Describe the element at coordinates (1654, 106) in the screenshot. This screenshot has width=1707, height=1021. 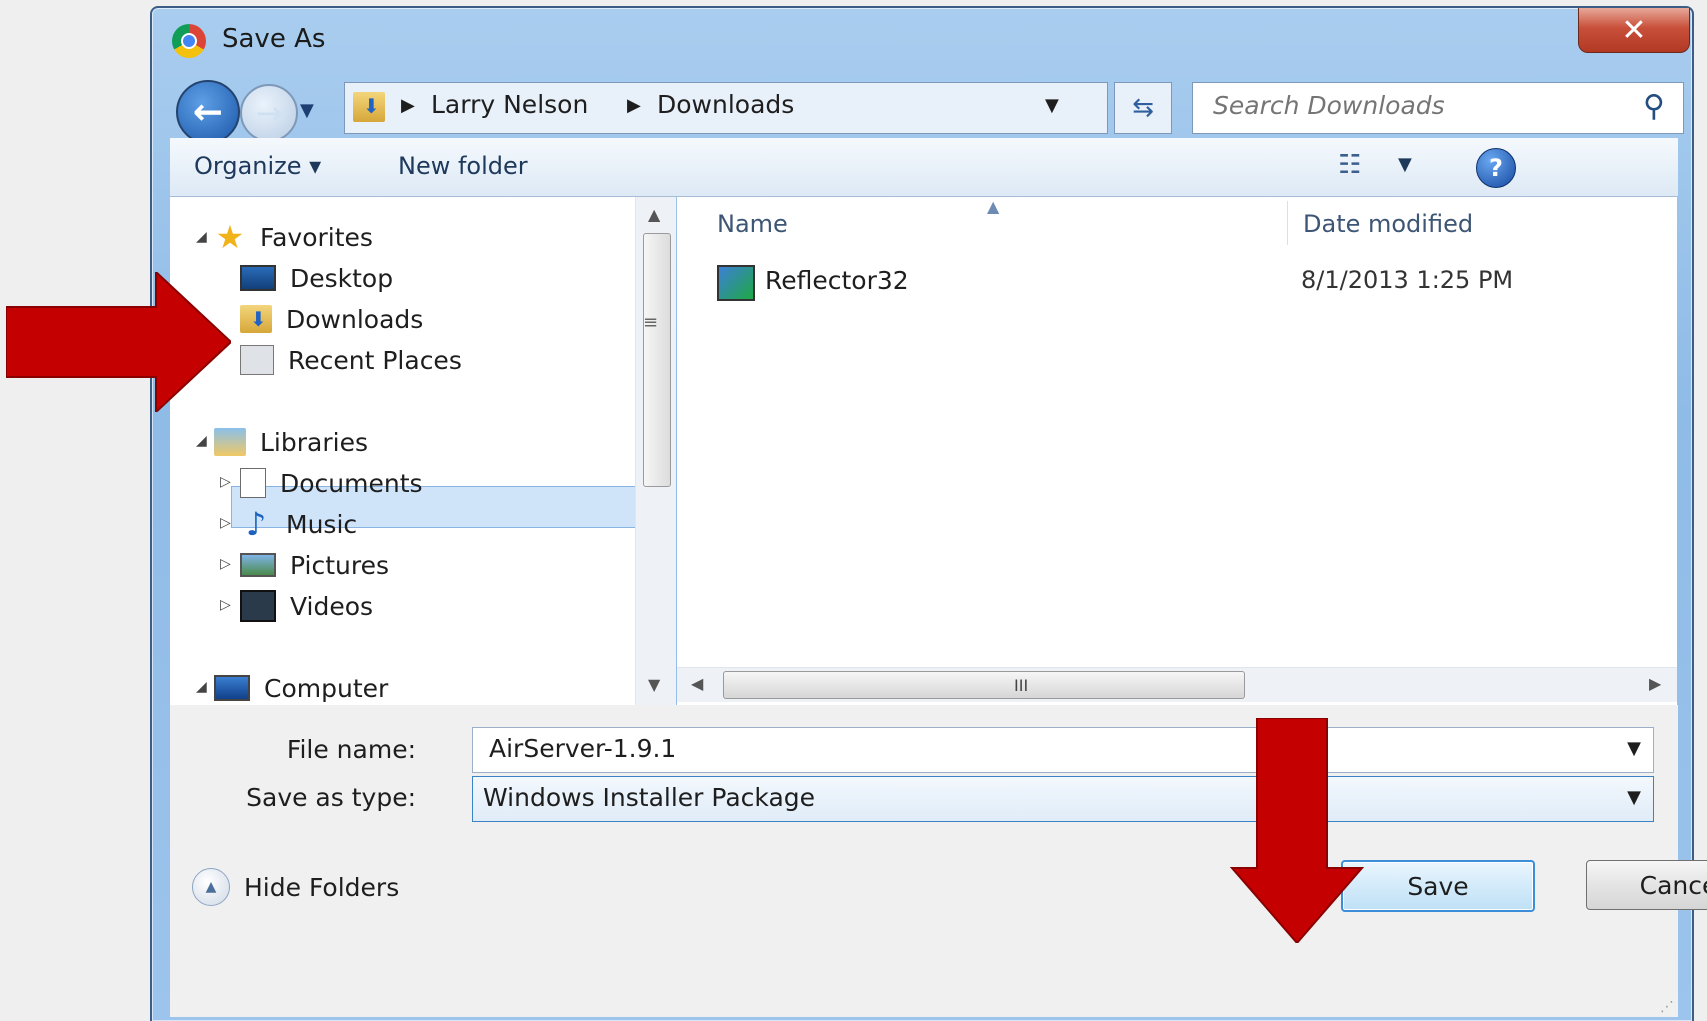
I see `search-icon: ⚲` at that location.